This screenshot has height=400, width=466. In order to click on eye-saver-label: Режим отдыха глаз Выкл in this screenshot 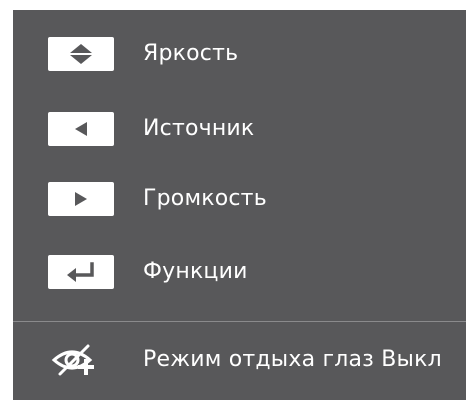, I will do `click(292, 359)`.